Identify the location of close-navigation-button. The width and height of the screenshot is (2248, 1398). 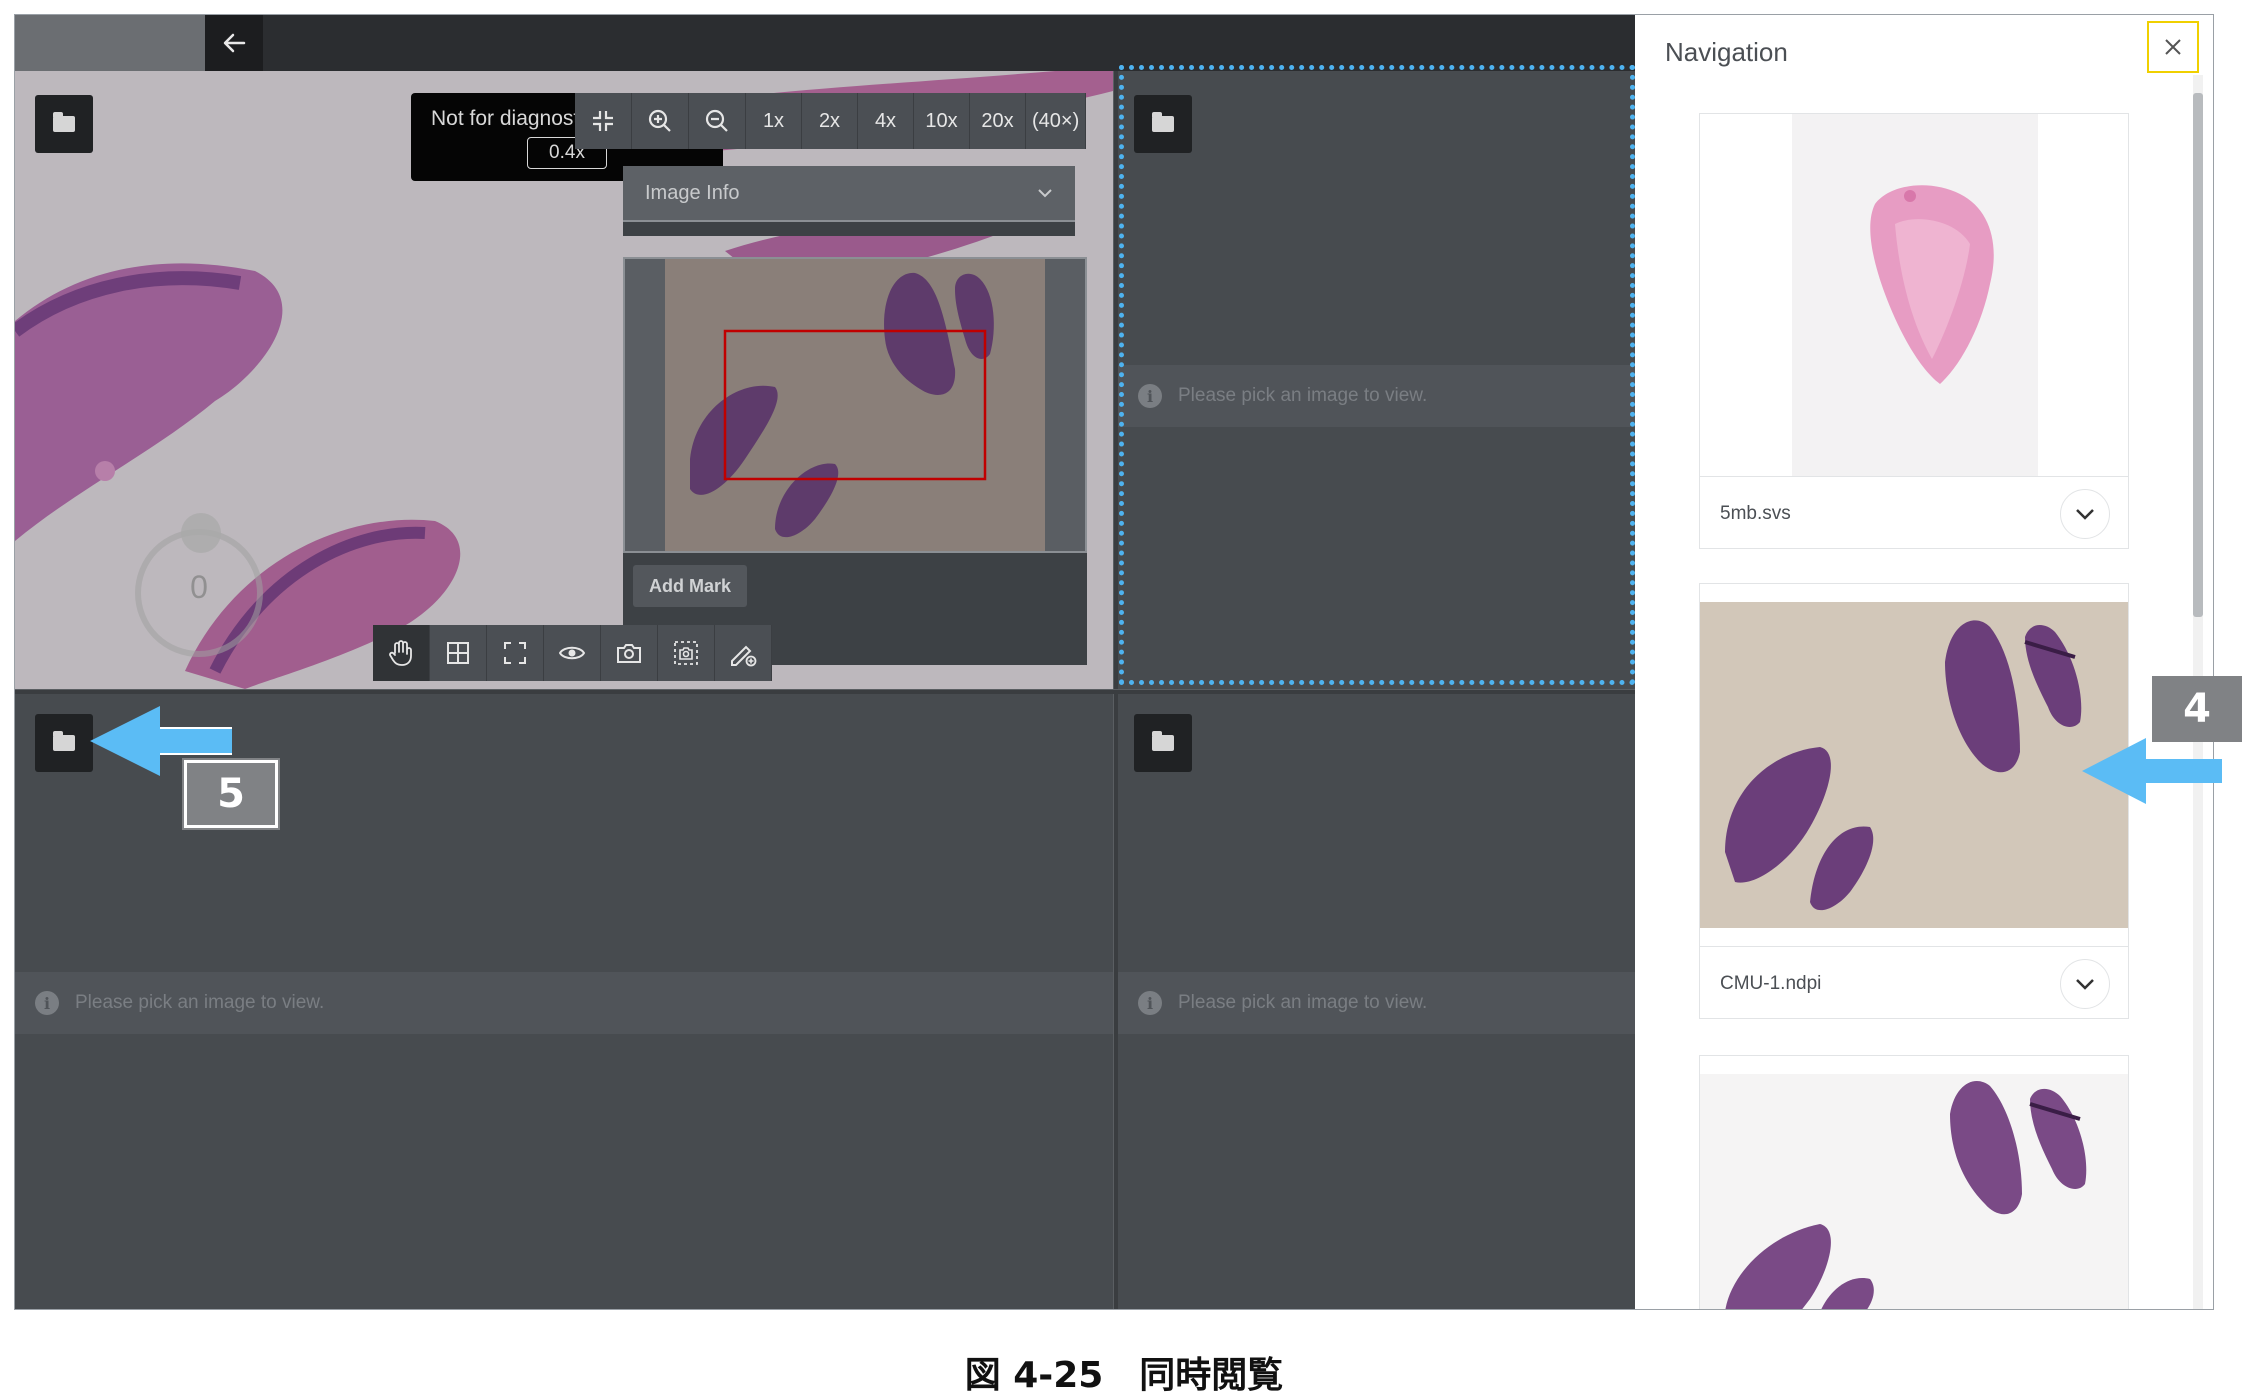
(2173, 47).